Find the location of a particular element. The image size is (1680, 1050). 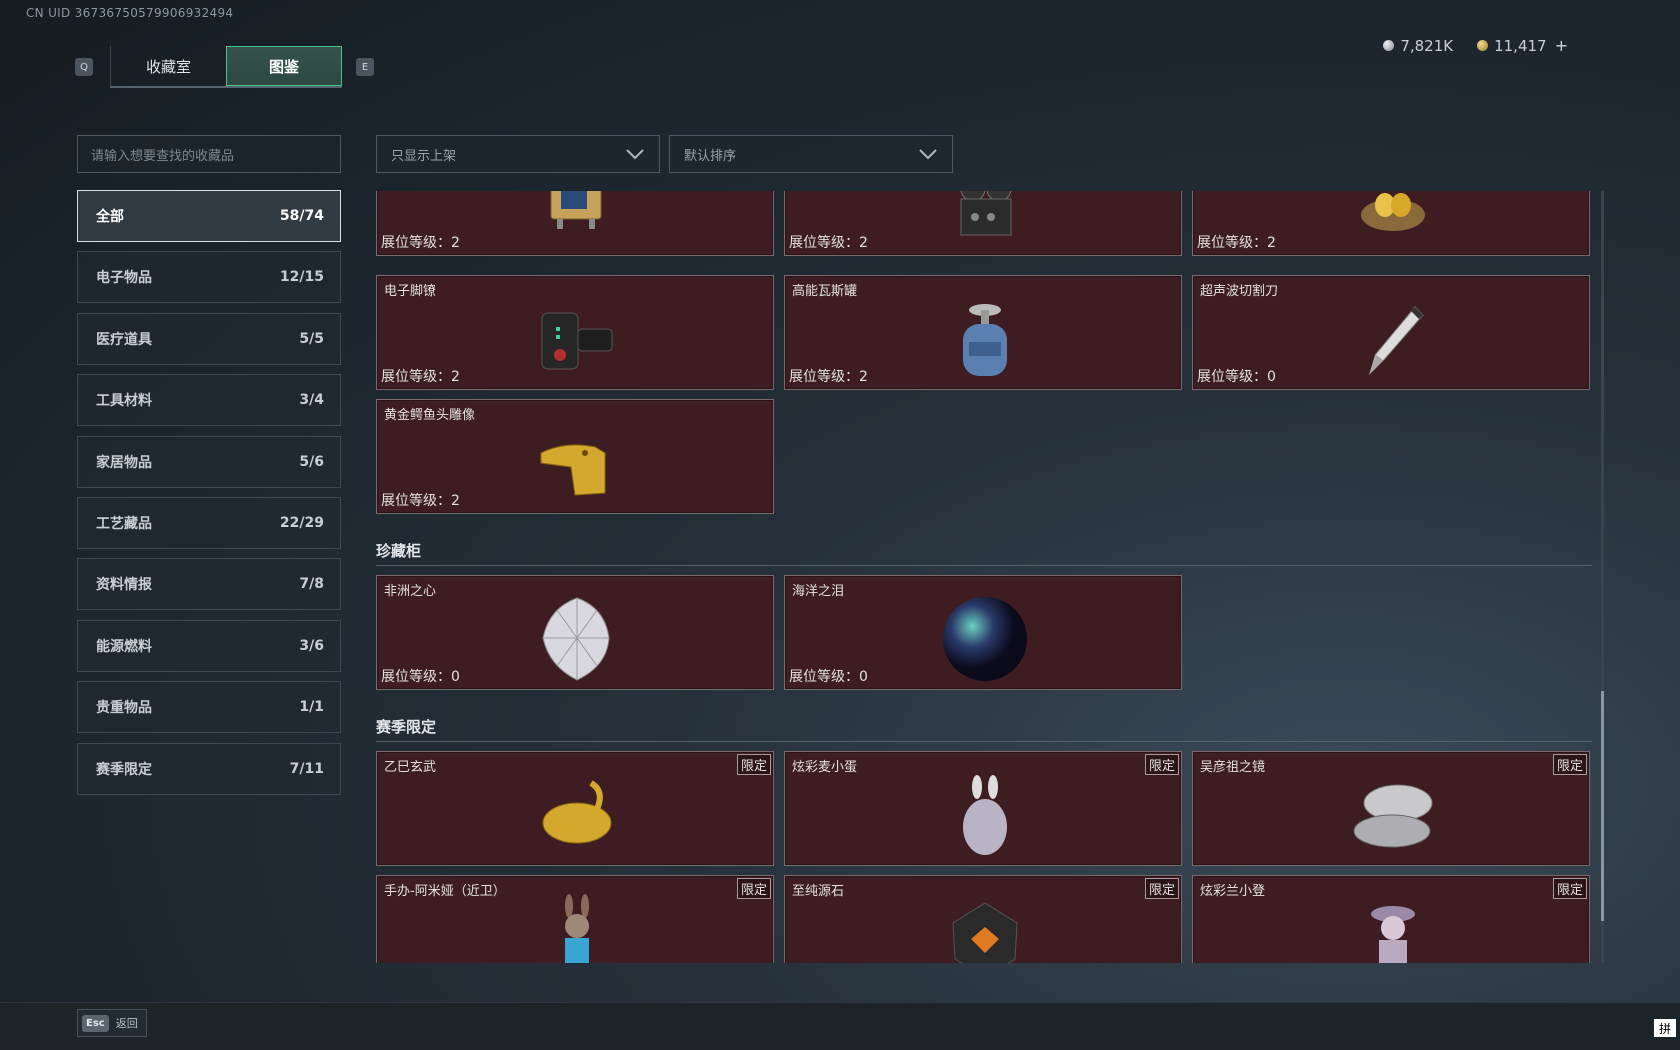

category-all: 全部 58/74 is located at coordinates (209, 216).